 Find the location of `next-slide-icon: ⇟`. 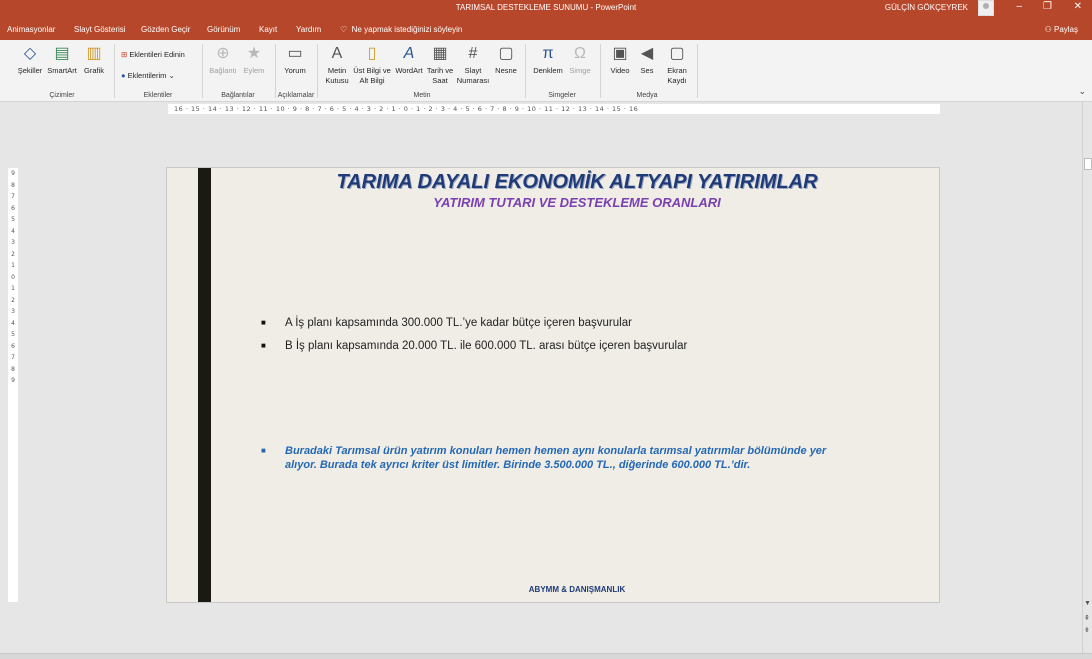

next-slide-icon: ⇟ is located at coordinates (1087, 630).